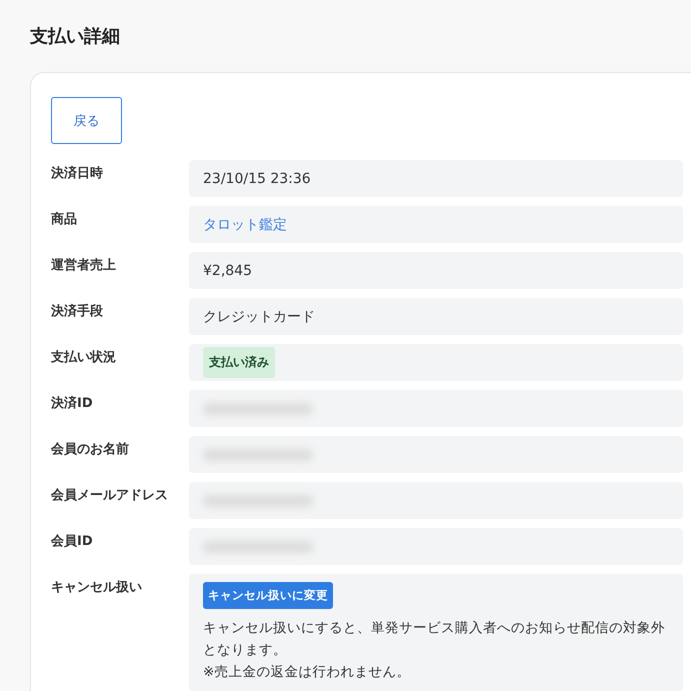  Describe the element at coordinates (259, 317) in the screenshot. I see `field-value: クレジットカード` at that location.